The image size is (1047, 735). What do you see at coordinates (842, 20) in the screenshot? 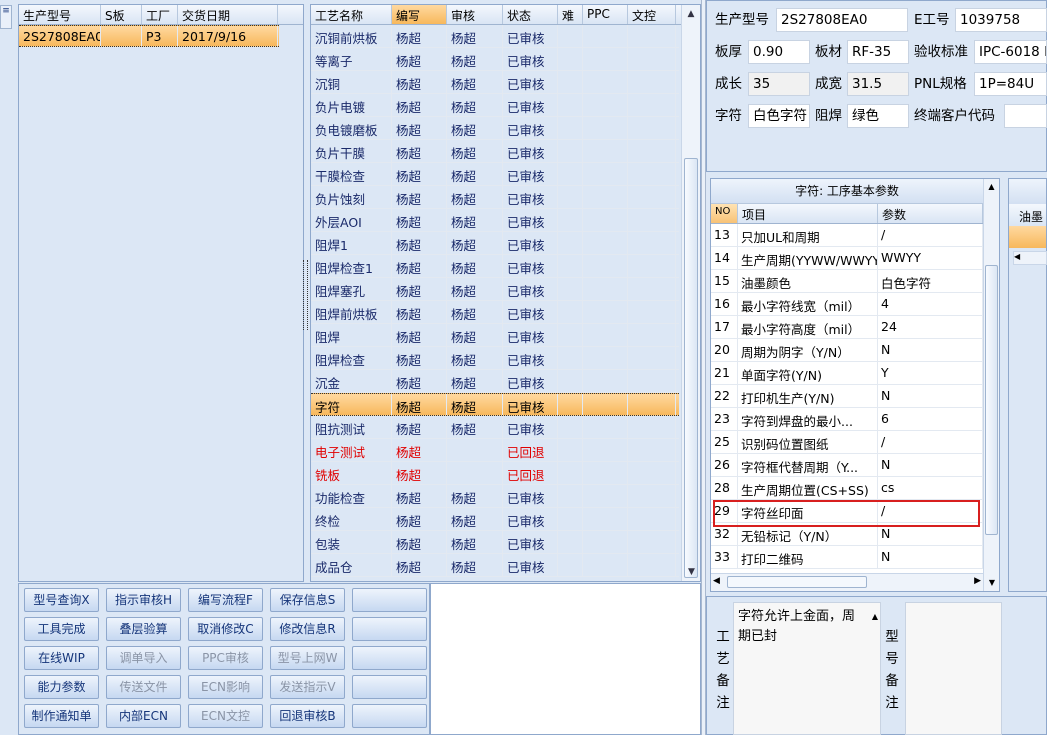
I see `field-model: 2S27808EA0` at bounding box center [842, 20].